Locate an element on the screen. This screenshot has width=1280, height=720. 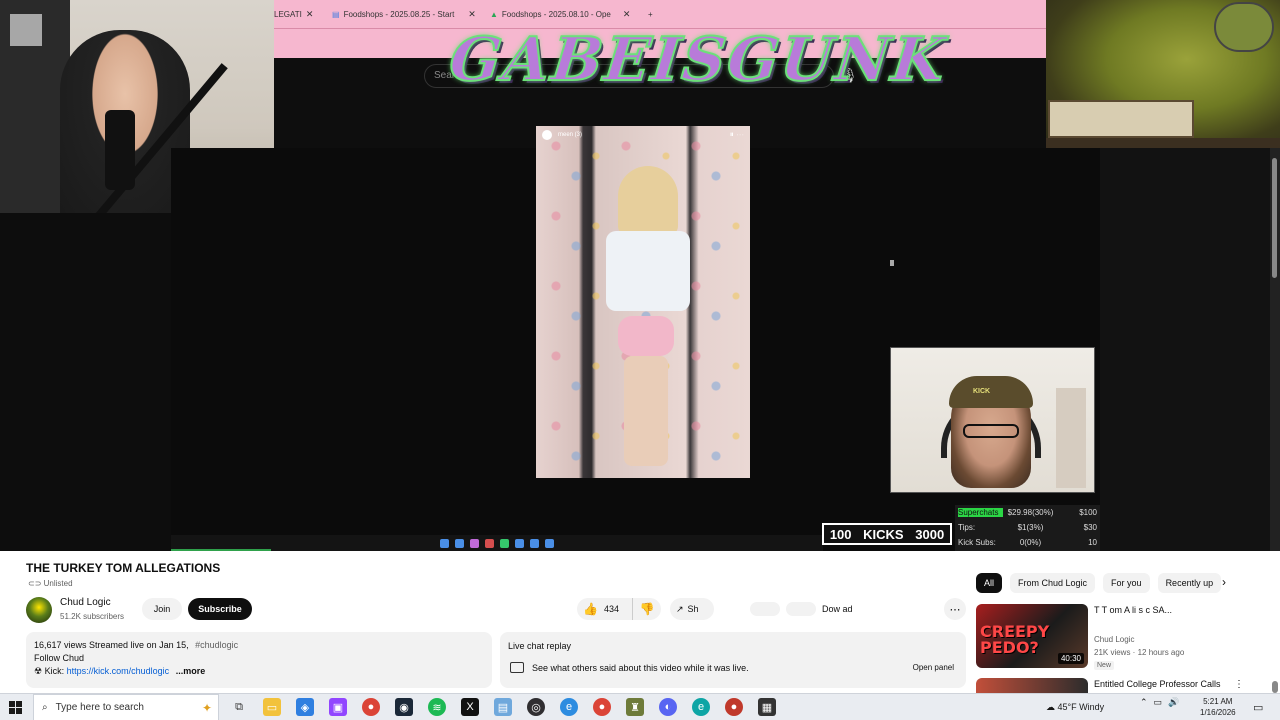
system-tray: ⌃ ▭ 🔊 is located at coordinates (1159, 702).